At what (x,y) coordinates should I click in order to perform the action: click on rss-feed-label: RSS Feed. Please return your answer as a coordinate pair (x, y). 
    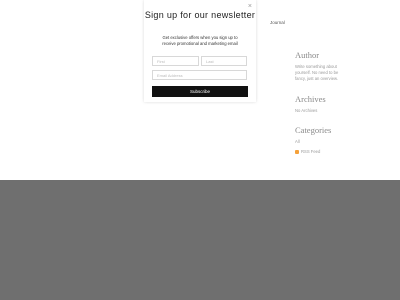
    Looking at the image, I should click on (311, 151).